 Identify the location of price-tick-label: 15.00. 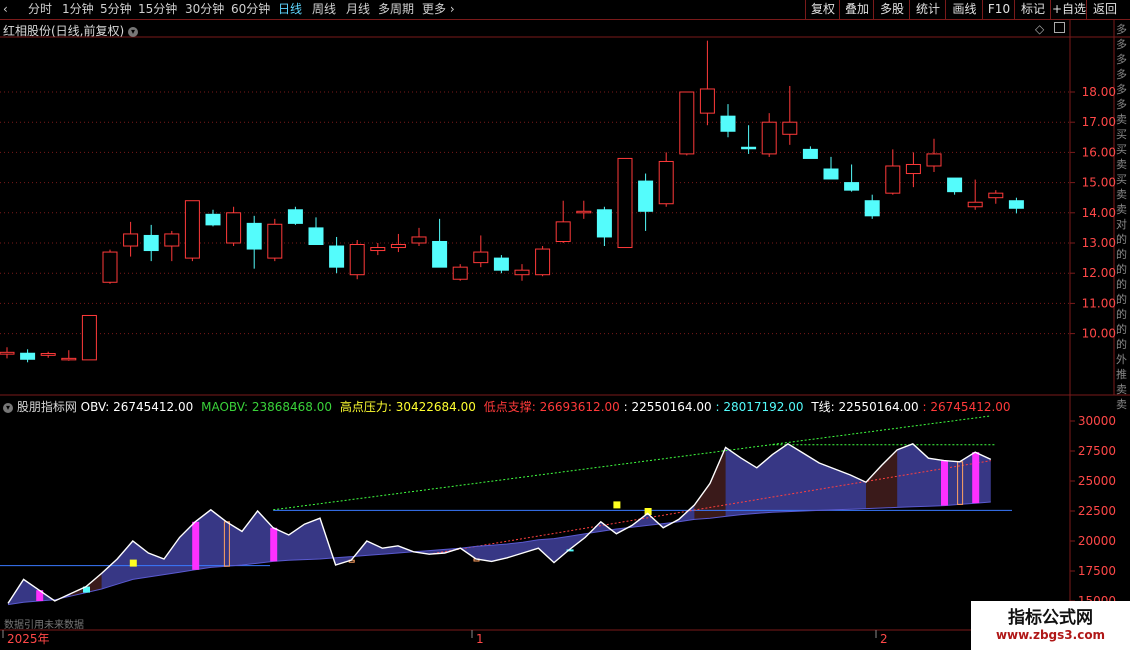
(1099, 183).